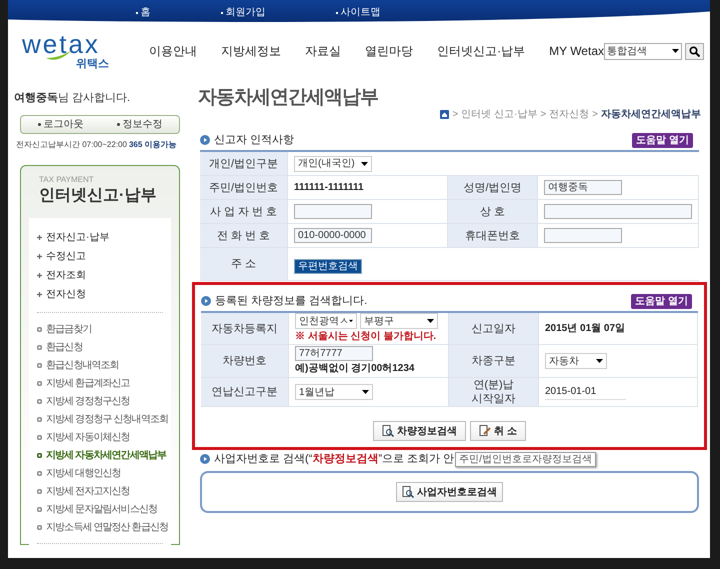 The width and height of the screenshot is (720, 569). I want to click on submenu-link: 환급신청, so click(64, 347).